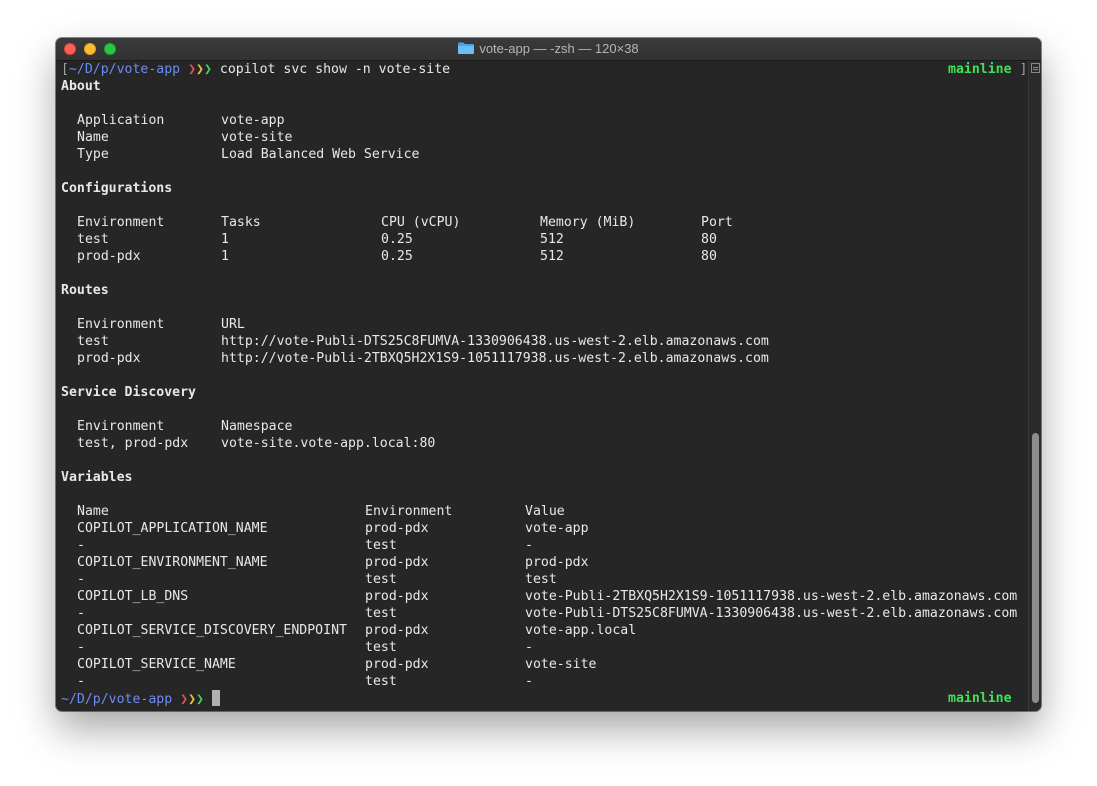  I want to click on column-header: URL, so click(233, 324).